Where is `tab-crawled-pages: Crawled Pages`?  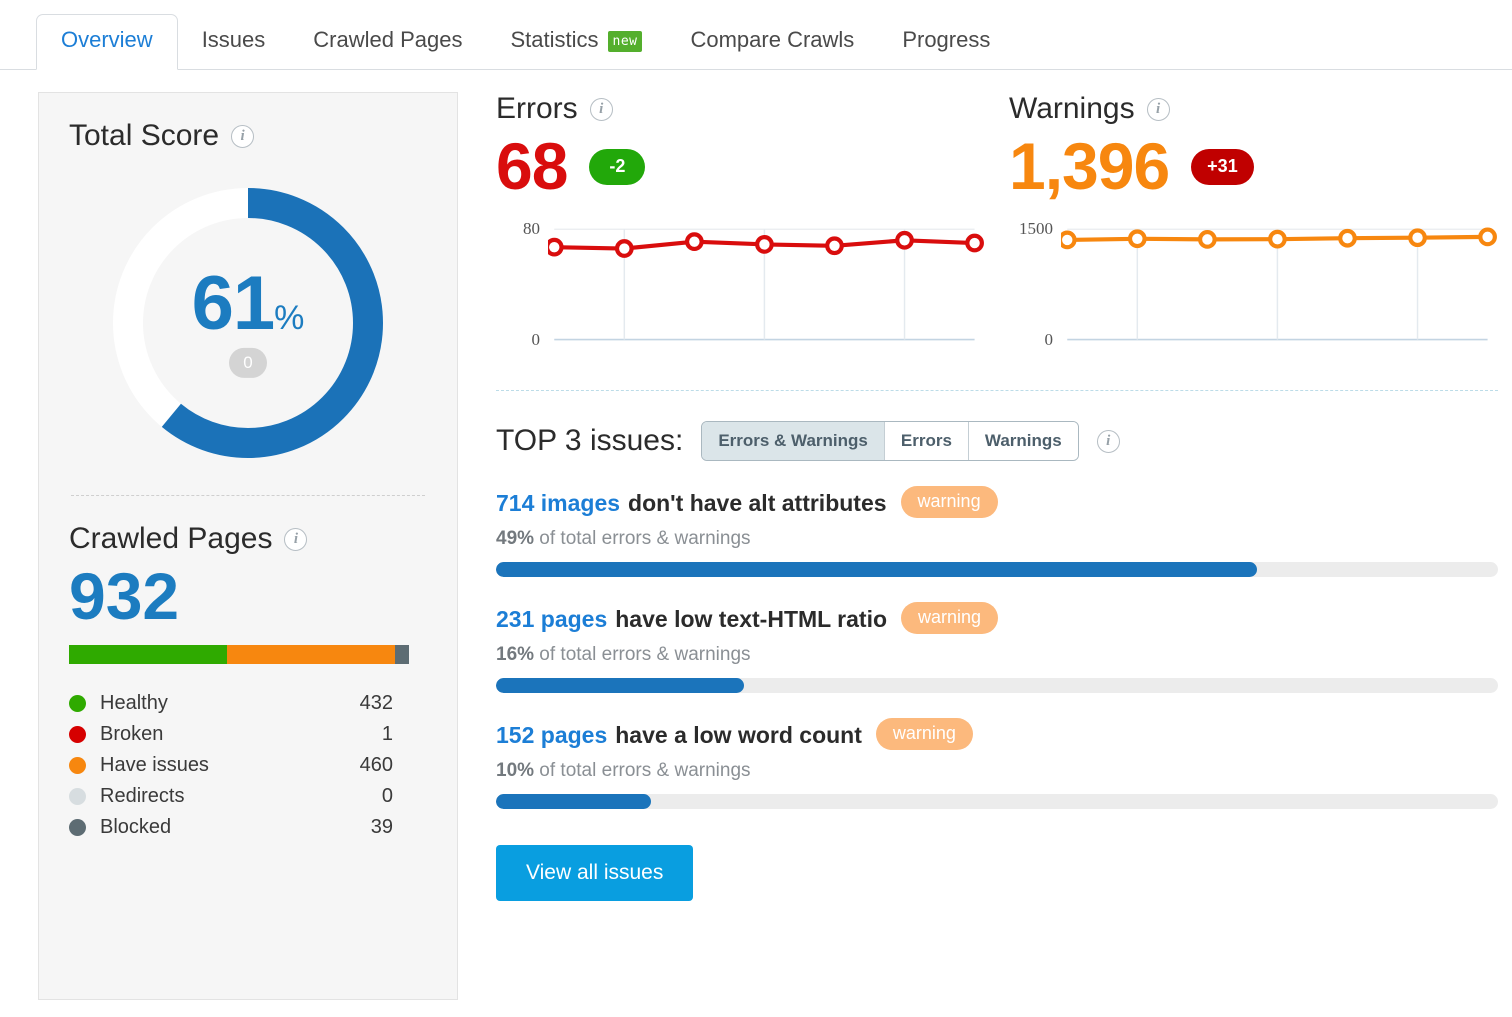
tab-crawled-pages: Crawled Pages is located at coordinates (387, 42).